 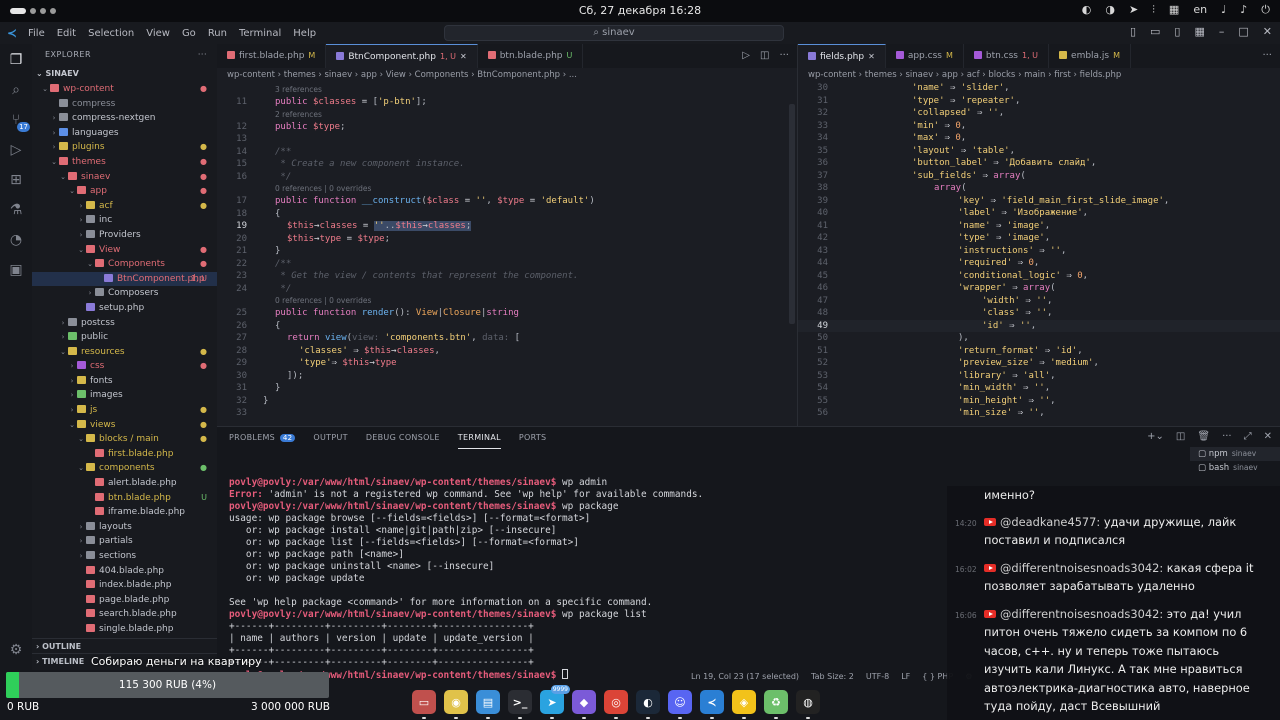 I want to click on obs-app-icon: ◍, so click(x=808, y=704).